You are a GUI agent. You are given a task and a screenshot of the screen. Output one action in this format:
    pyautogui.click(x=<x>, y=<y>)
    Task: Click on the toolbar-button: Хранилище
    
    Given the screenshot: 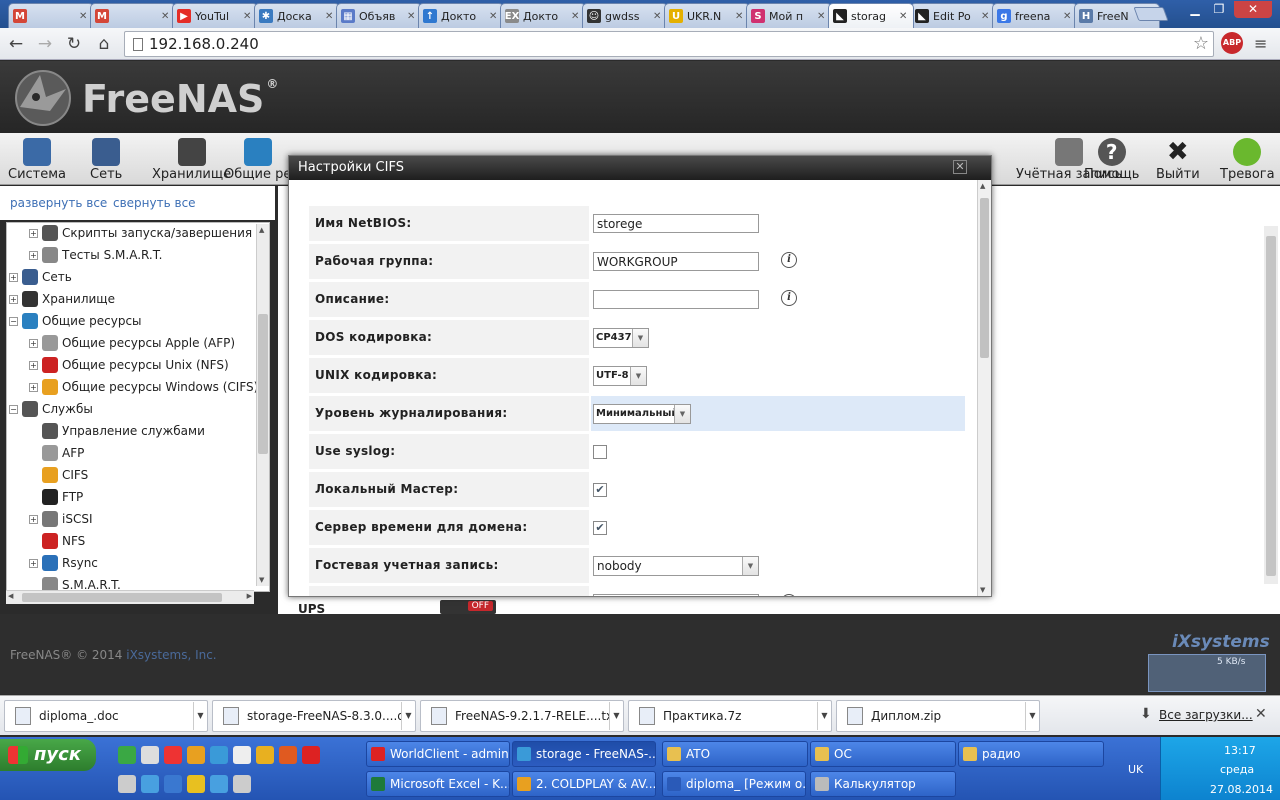 What is the action you would take?
    pyautogui.click(x=191, y=159)
    